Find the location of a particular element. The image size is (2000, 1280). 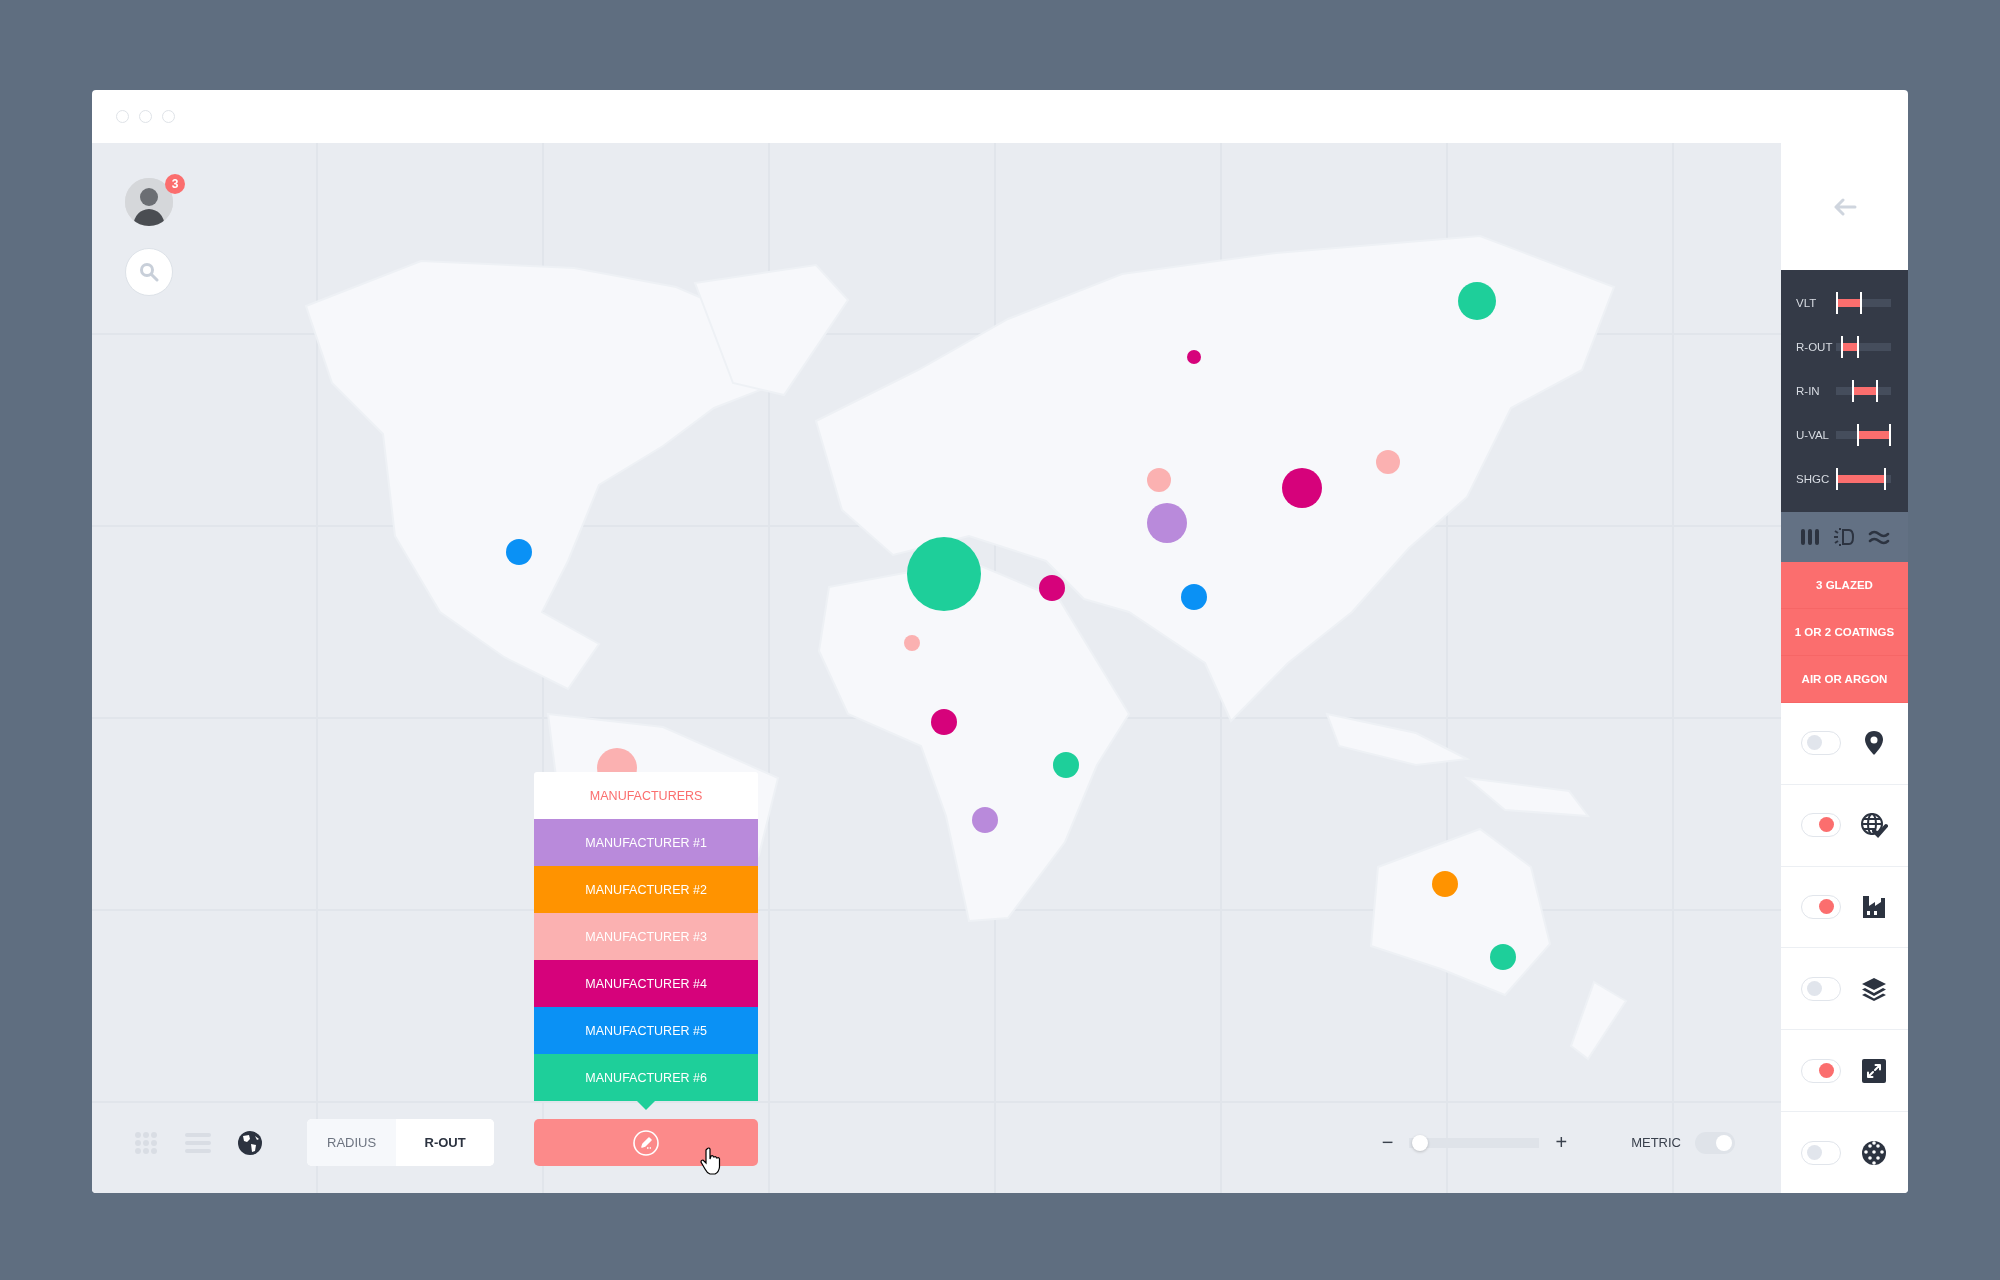

filter-label: R-IN is located at coordinates (1808, 391).